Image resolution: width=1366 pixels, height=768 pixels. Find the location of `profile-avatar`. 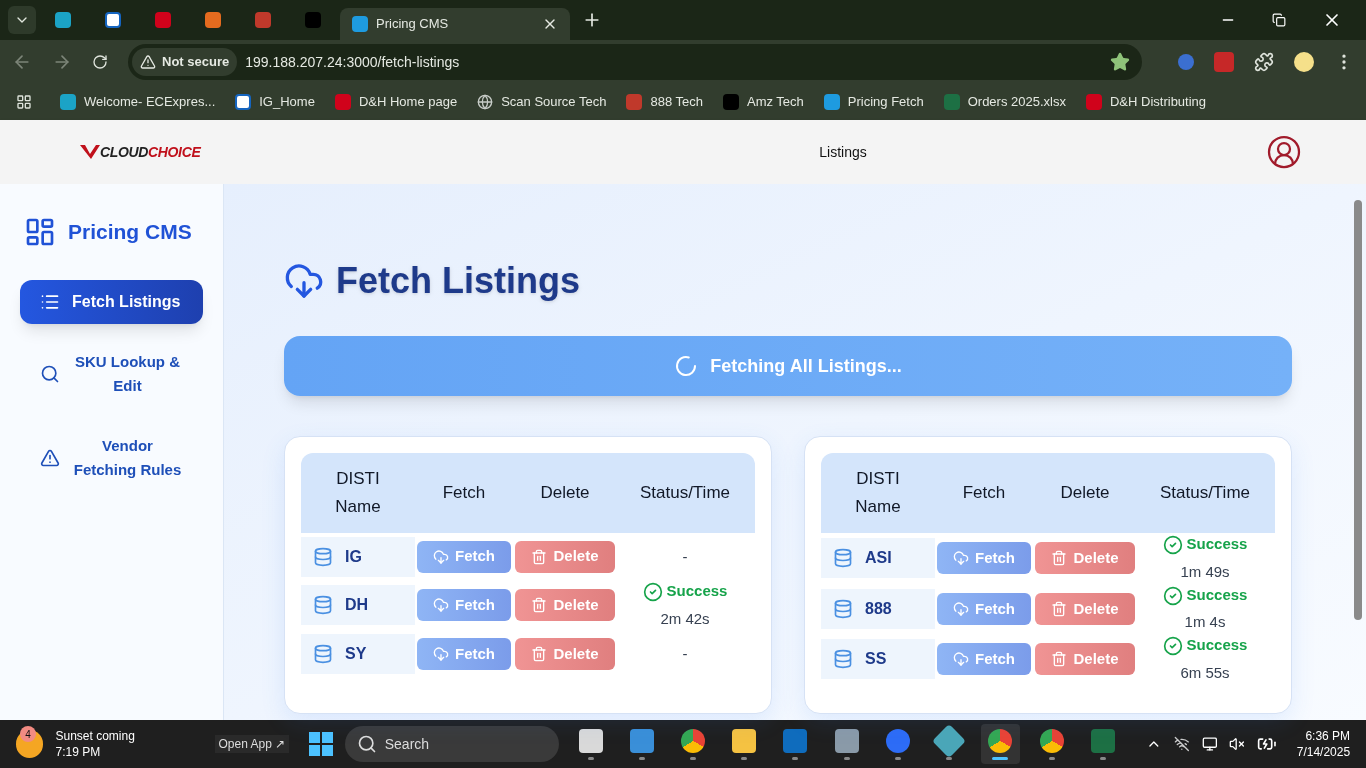

profile-avatar is located at coordinates (1304, 62).